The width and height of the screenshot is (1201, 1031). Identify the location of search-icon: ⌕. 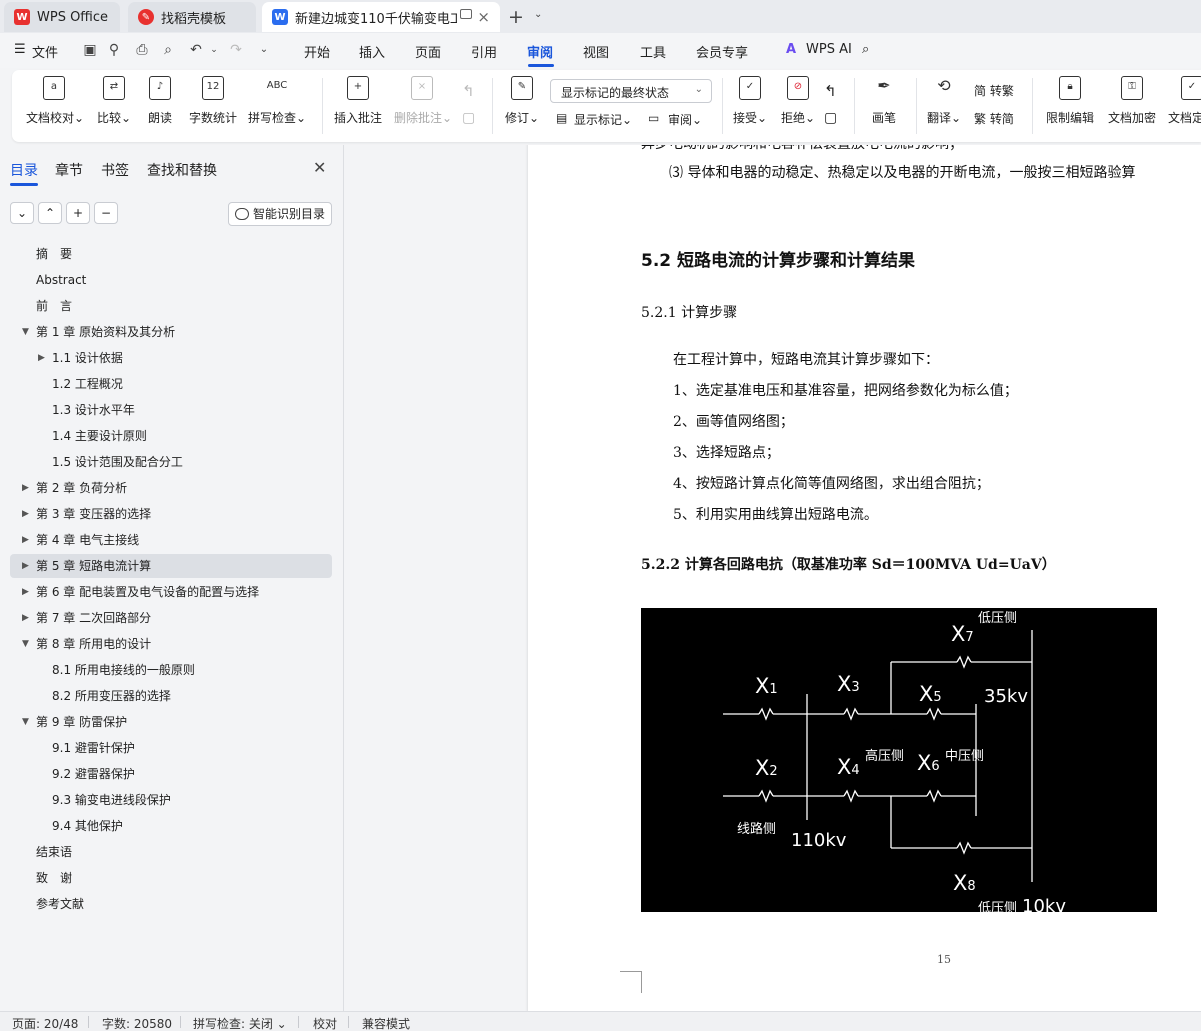
(865, 49).